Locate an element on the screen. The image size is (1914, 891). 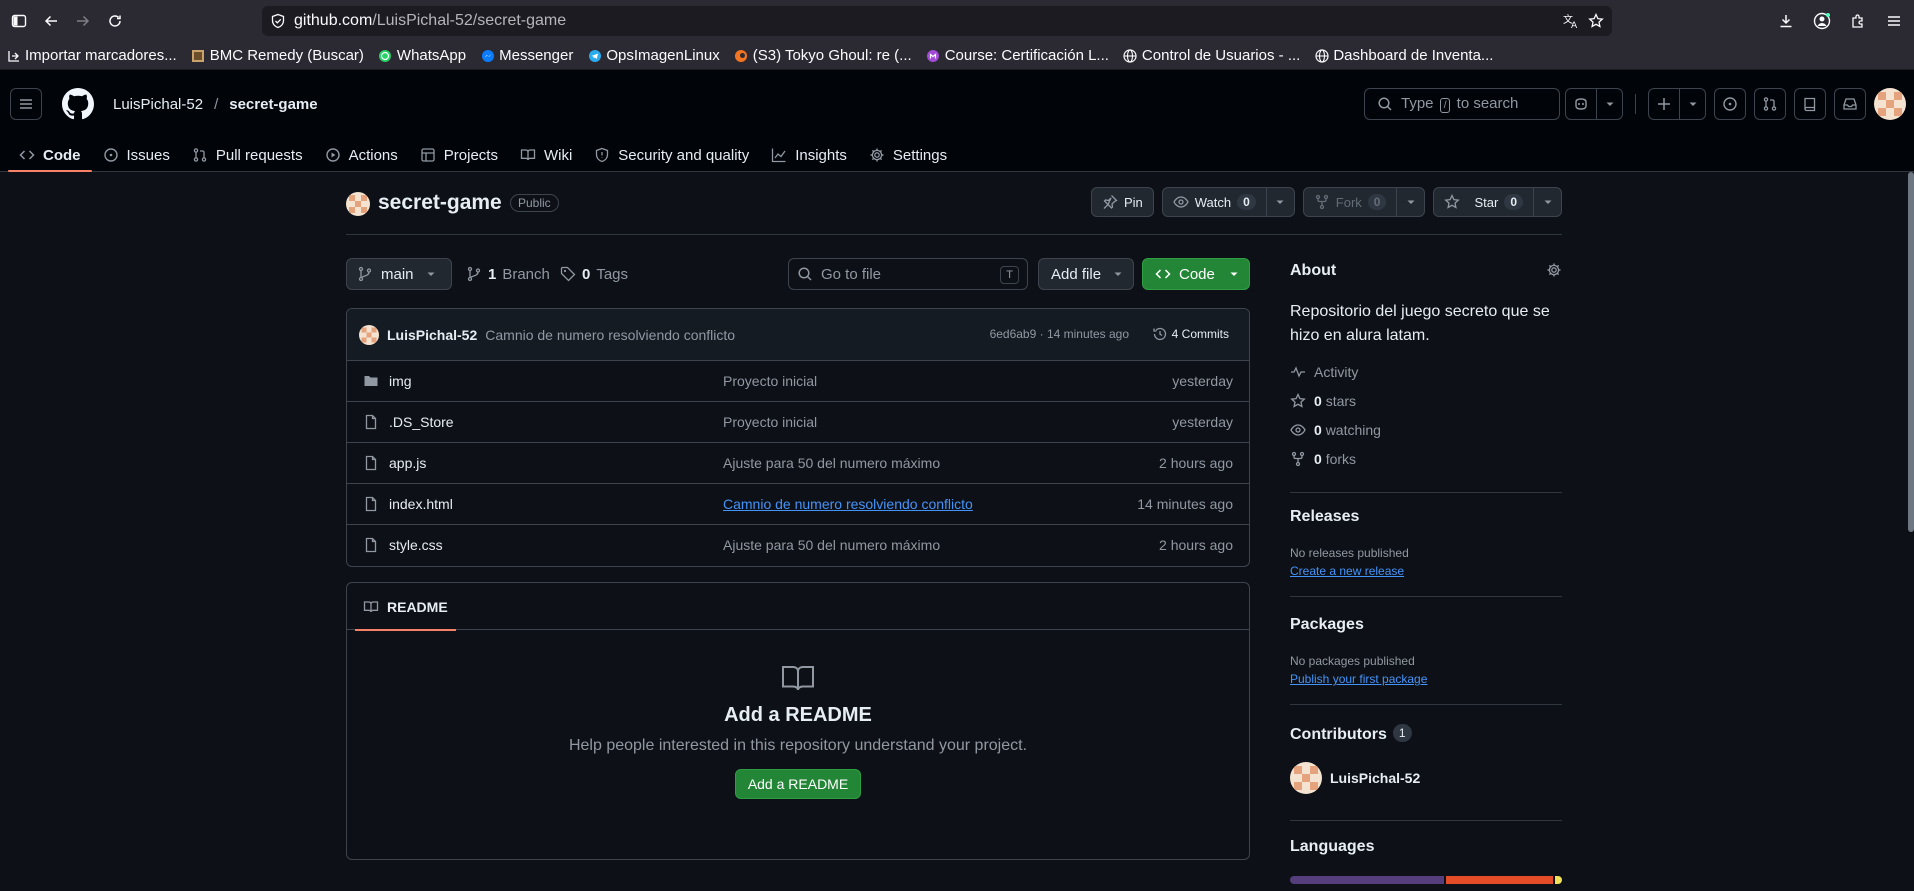
issues-icon is located at coordinates (1730, 104).